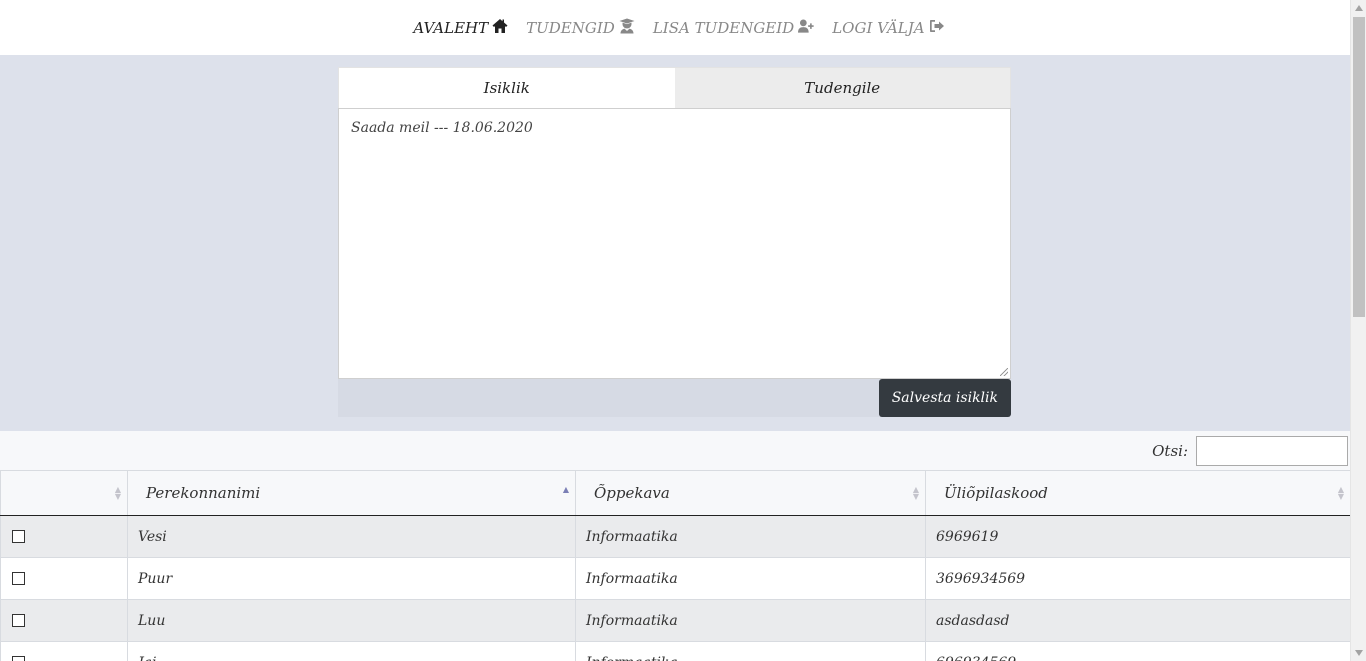 The height and width of the screenshot is (661, 1366). What do you see at coordinates (351, 536) in the screenshot?
I see `surname-cell: Vesi` at bounding box center [351, 536].